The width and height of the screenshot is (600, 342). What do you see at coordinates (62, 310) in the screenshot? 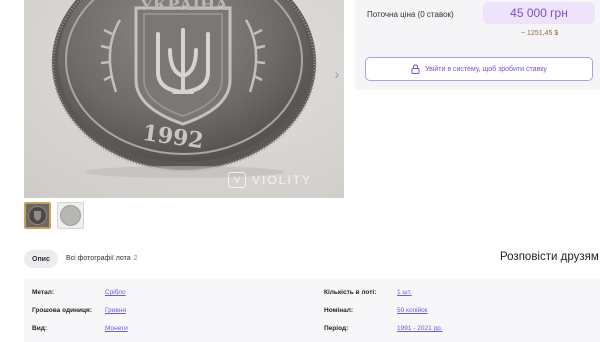
I see `currency-label: Грошова одиниця:` at bounding box center [62, 310].